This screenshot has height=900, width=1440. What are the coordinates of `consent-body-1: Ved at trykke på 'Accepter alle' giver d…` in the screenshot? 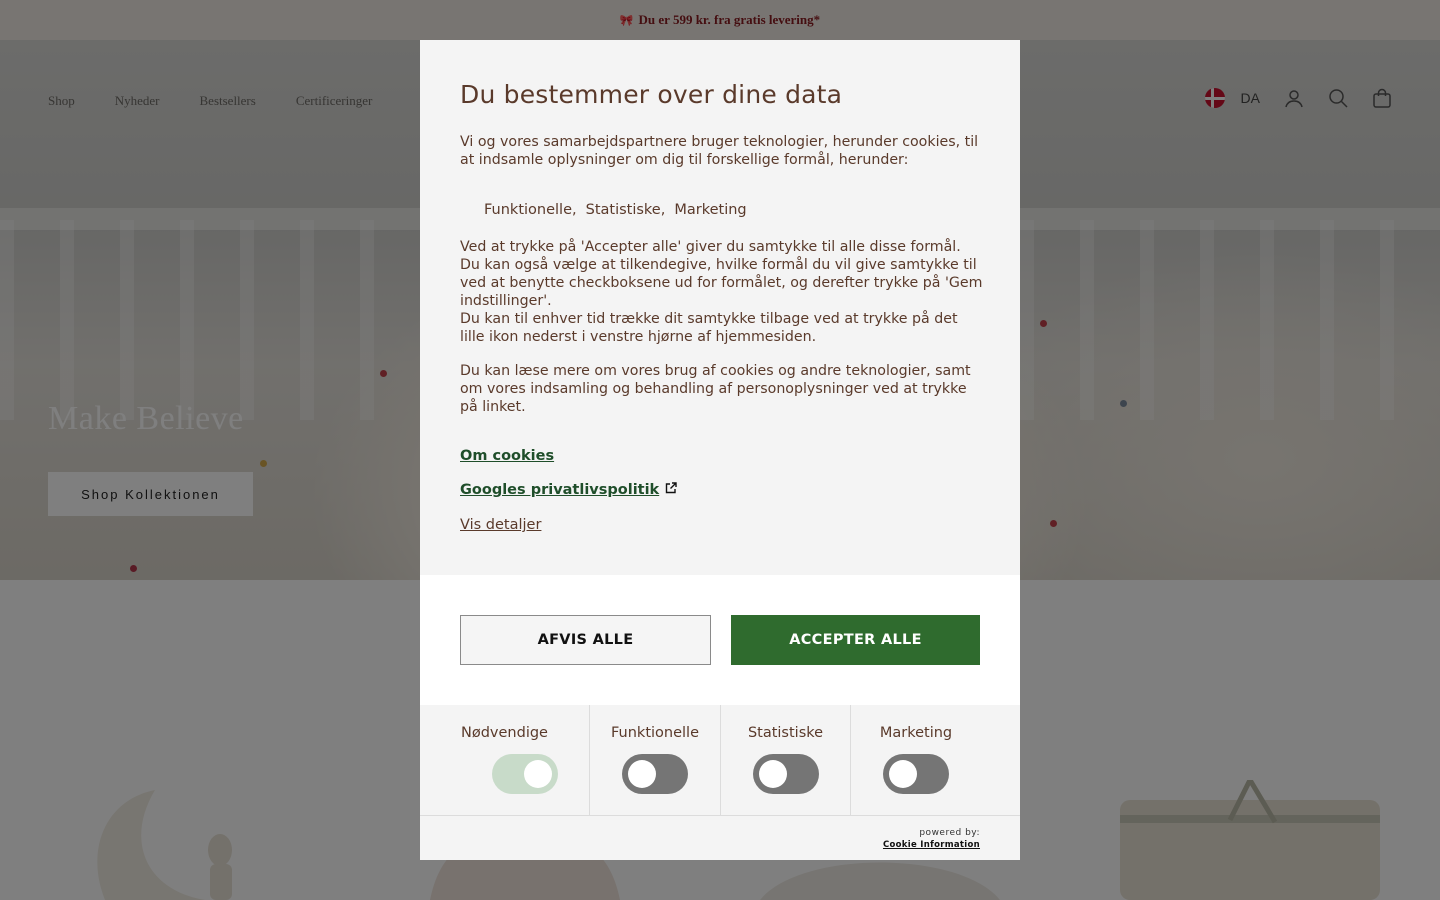 It's located at (722, 292).